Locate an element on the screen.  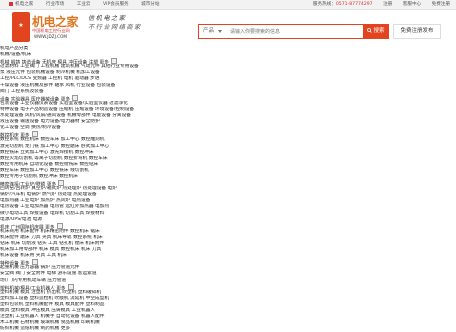
category-row-text: 包装设备 工业仪器仪表设备 实验室设备/实验室仪器 过滤净化 is located at coordinates (64, 103).